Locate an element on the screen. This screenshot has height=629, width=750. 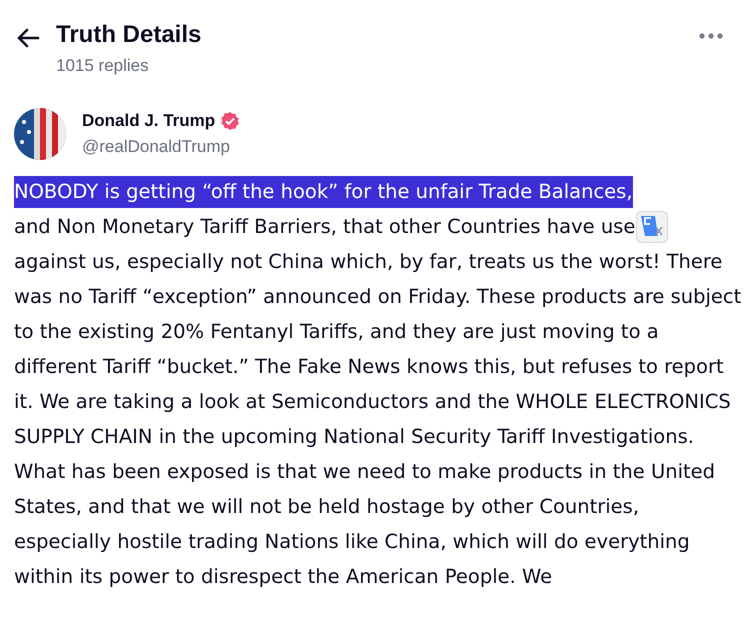
translate-button is located at coordinates (652, 226).